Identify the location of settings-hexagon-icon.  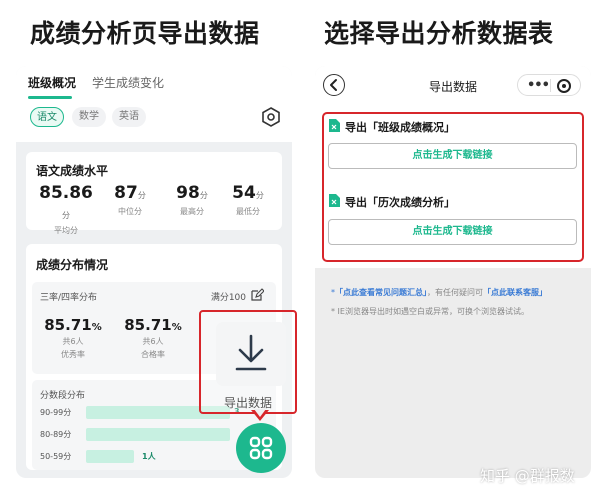
(271, 117).